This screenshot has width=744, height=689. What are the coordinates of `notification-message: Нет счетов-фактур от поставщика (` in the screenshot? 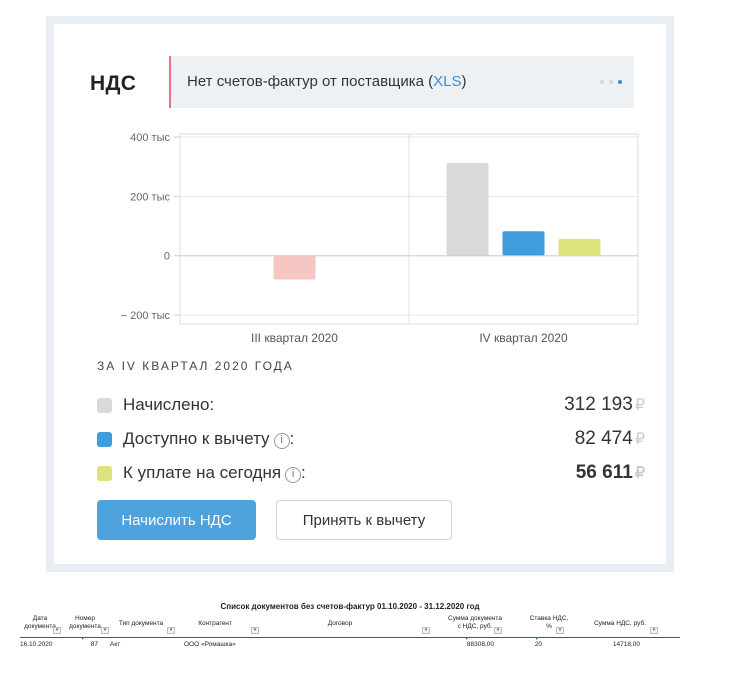 It's located at (310, 81).